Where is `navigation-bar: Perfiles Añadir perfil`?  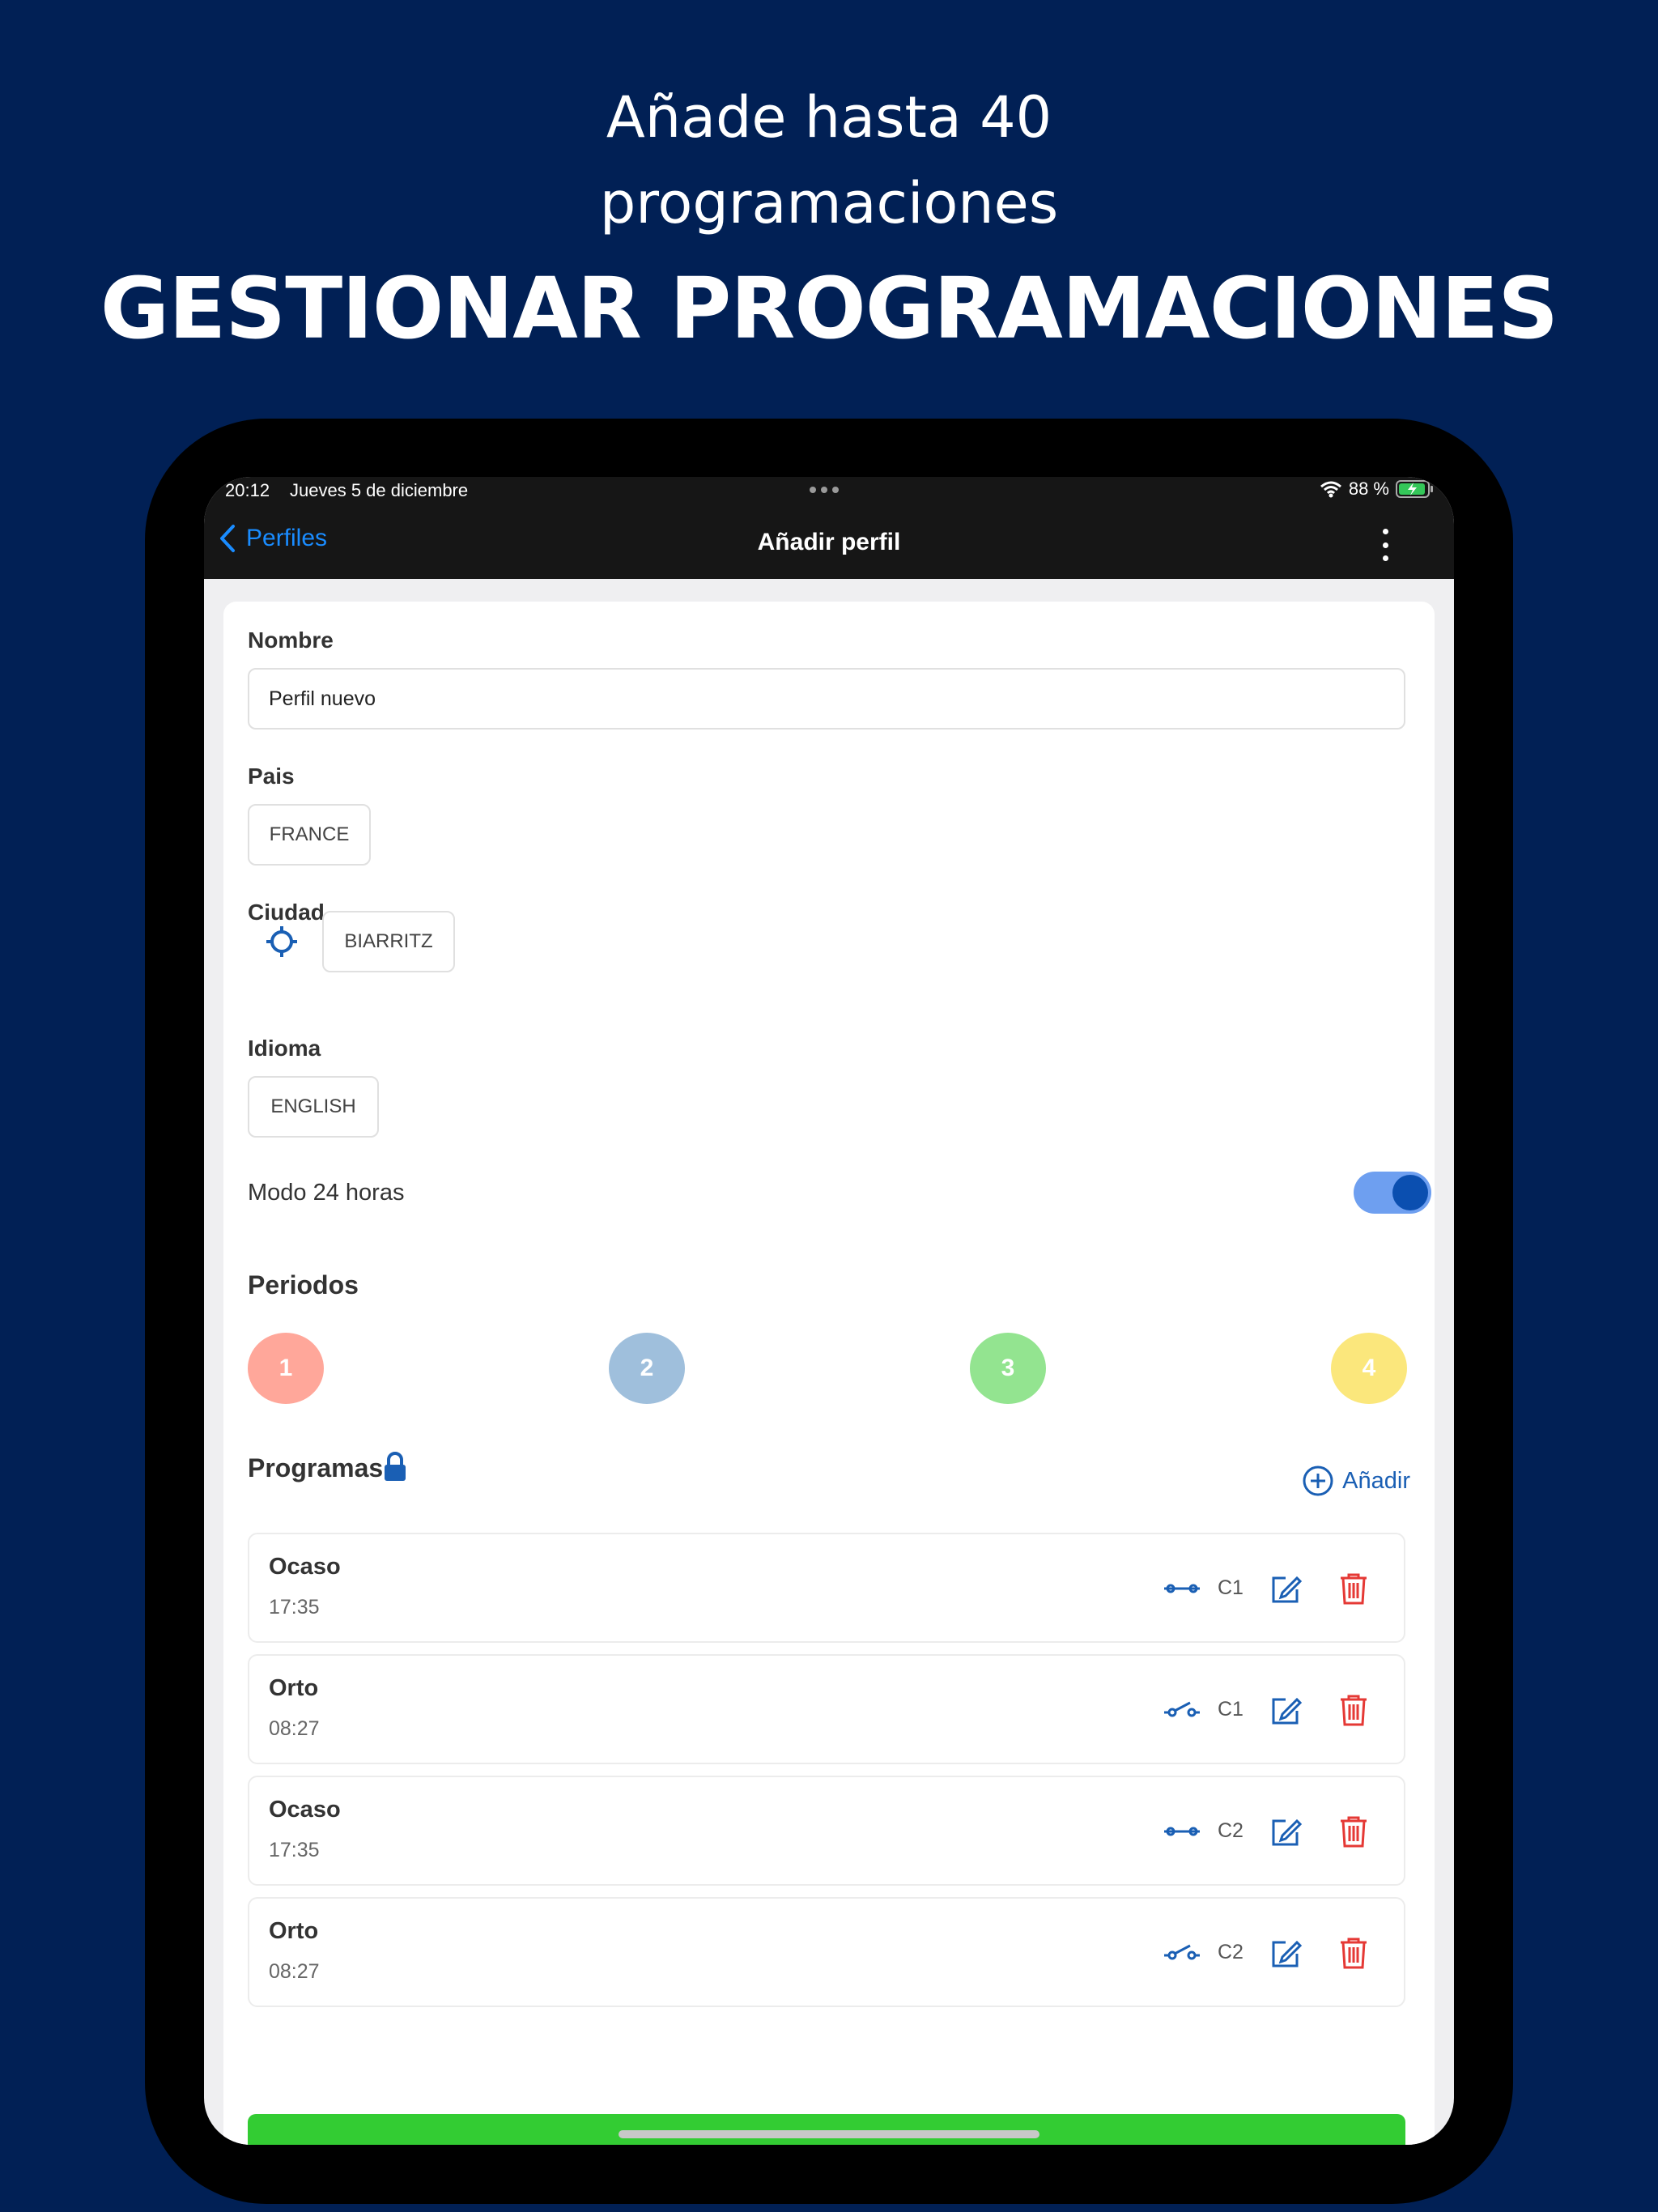
navigation-bar: Perfiles Añadir perfil is located at coordinates (829, 544).